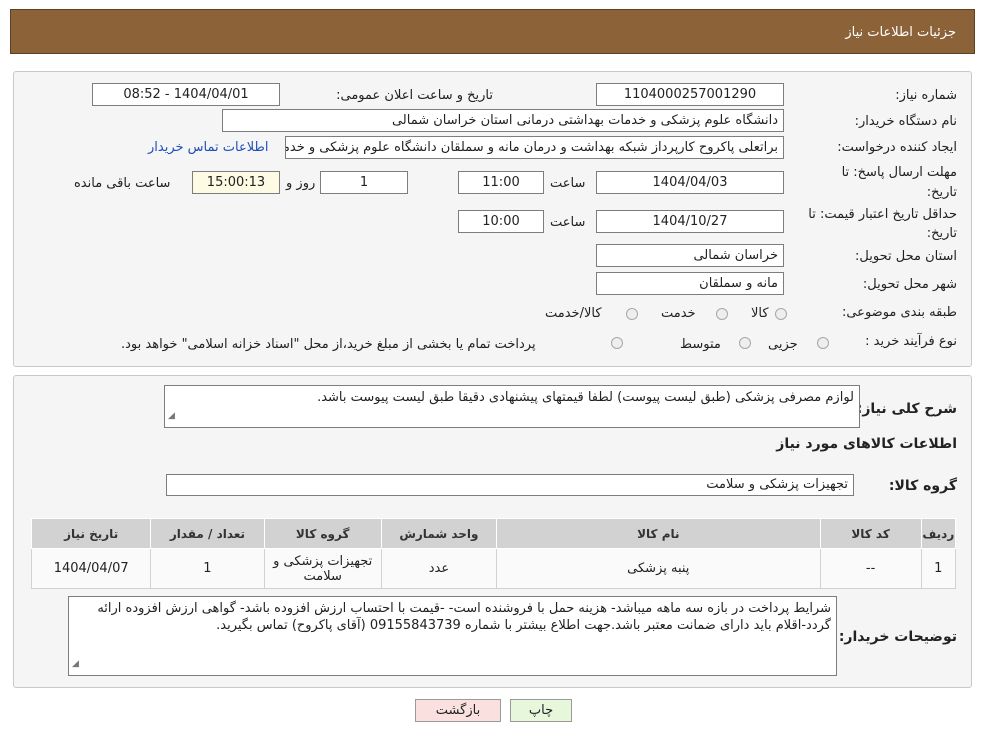  I want to click on purchase-minor-radio, so click(823, 343).